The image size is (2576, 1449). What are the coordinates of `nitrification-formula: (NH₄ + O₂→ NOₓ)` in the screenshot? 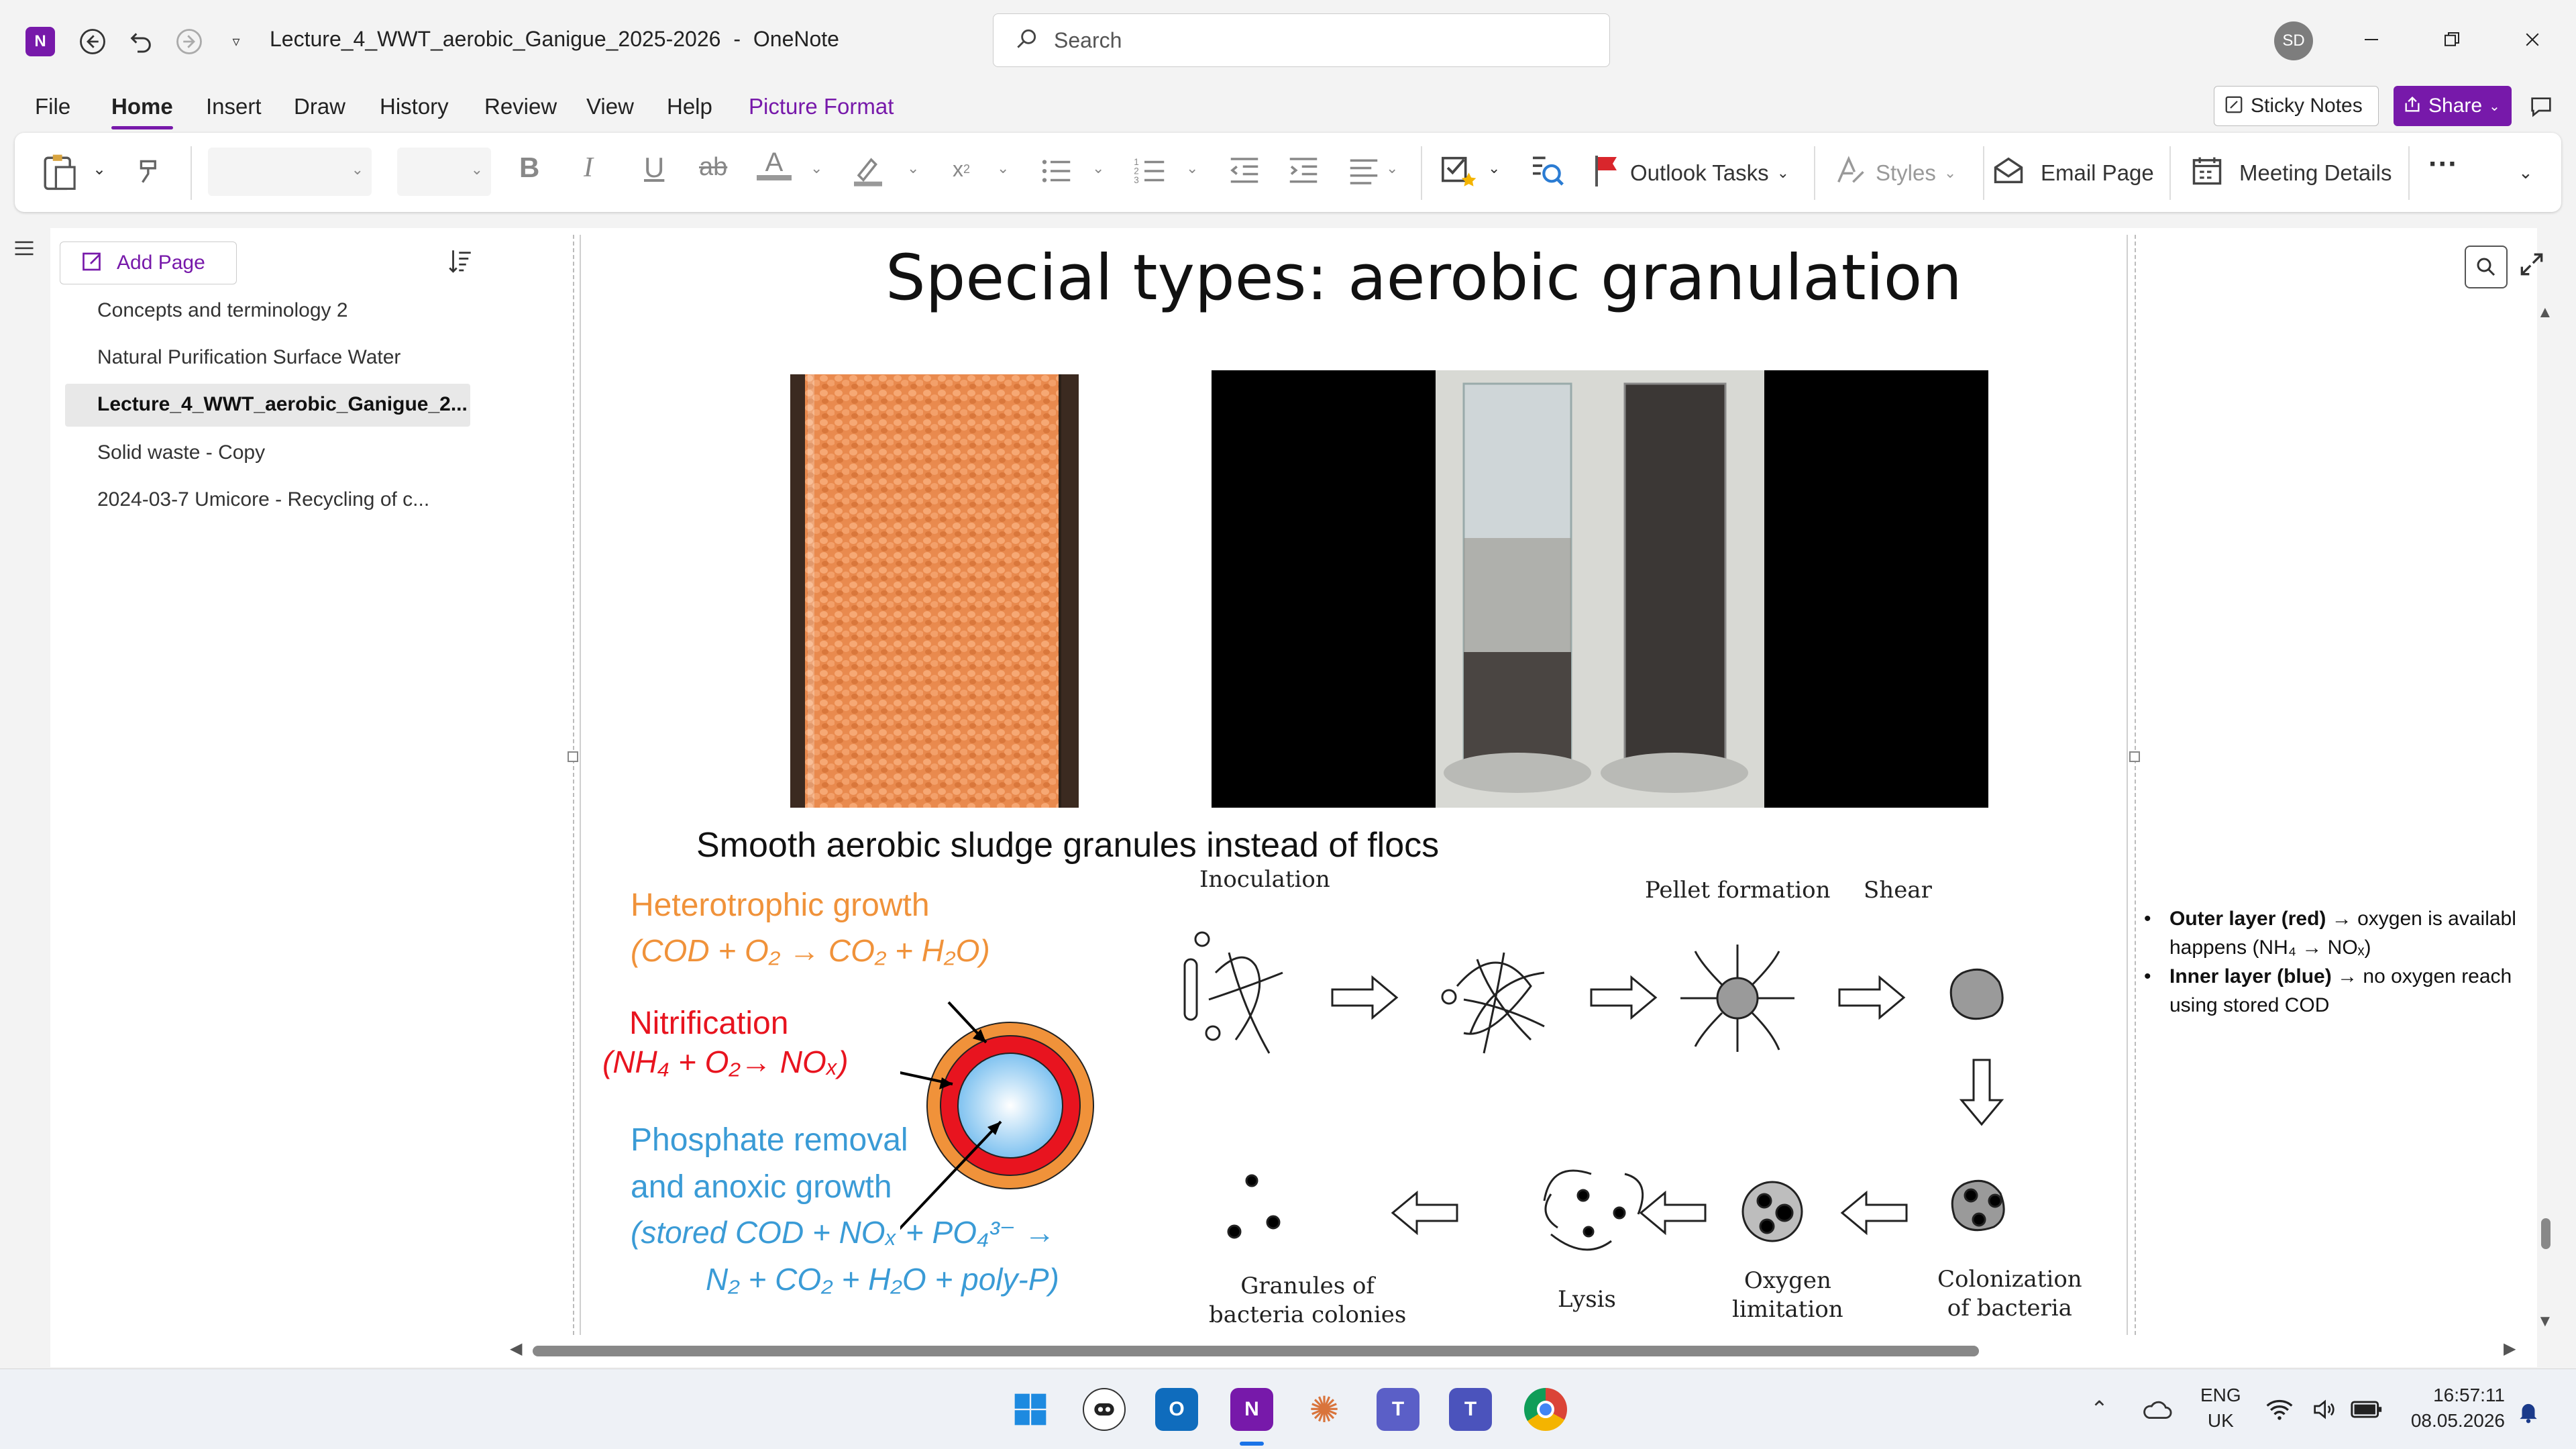 It's located at (725, 1061).